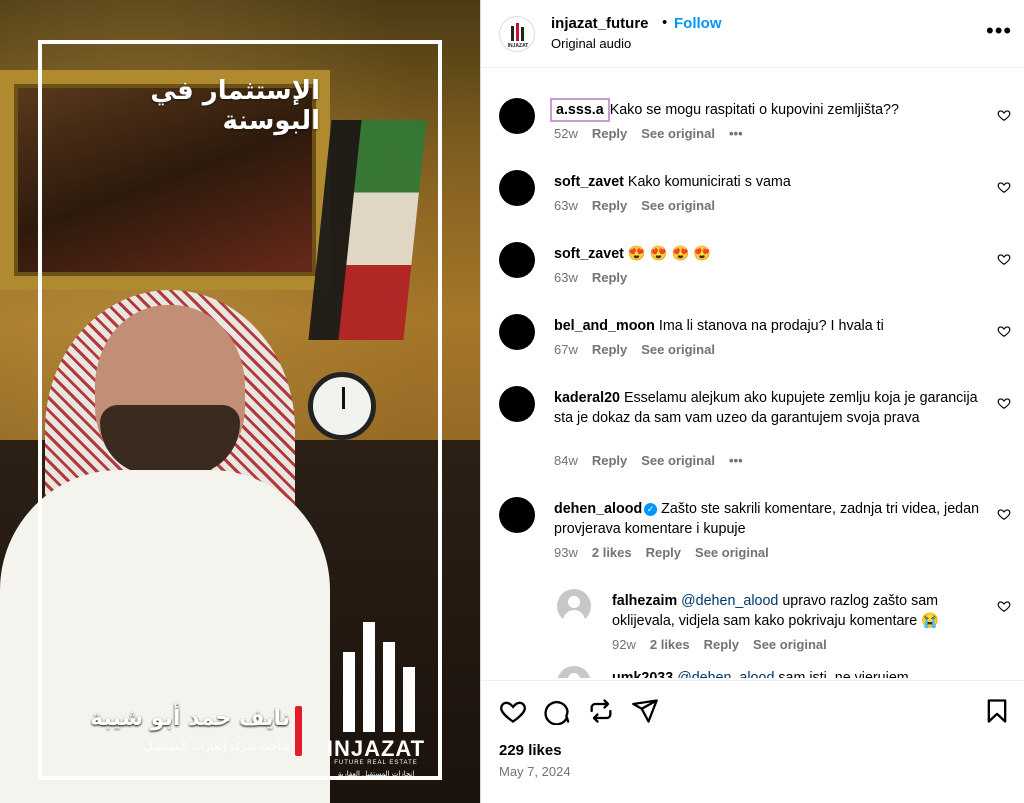 Image resolution: width=1024 pixels, height=803 pixels. Describe the element at coordinates (642, 674) in the screenshot. I see `comment-username: umk2033` at that location.